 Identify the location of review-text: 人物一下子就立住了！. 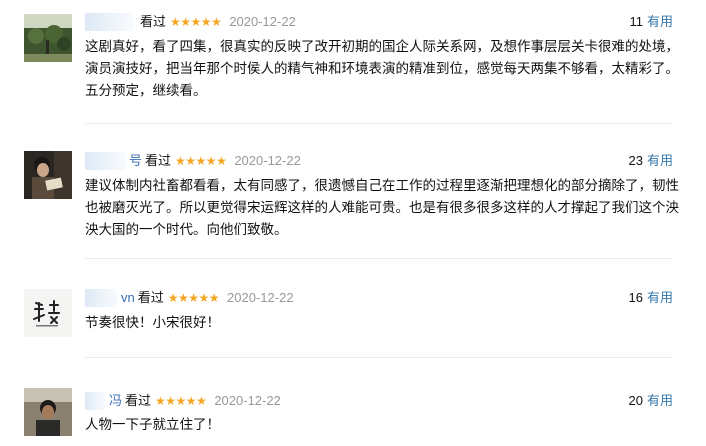
(152, 424).